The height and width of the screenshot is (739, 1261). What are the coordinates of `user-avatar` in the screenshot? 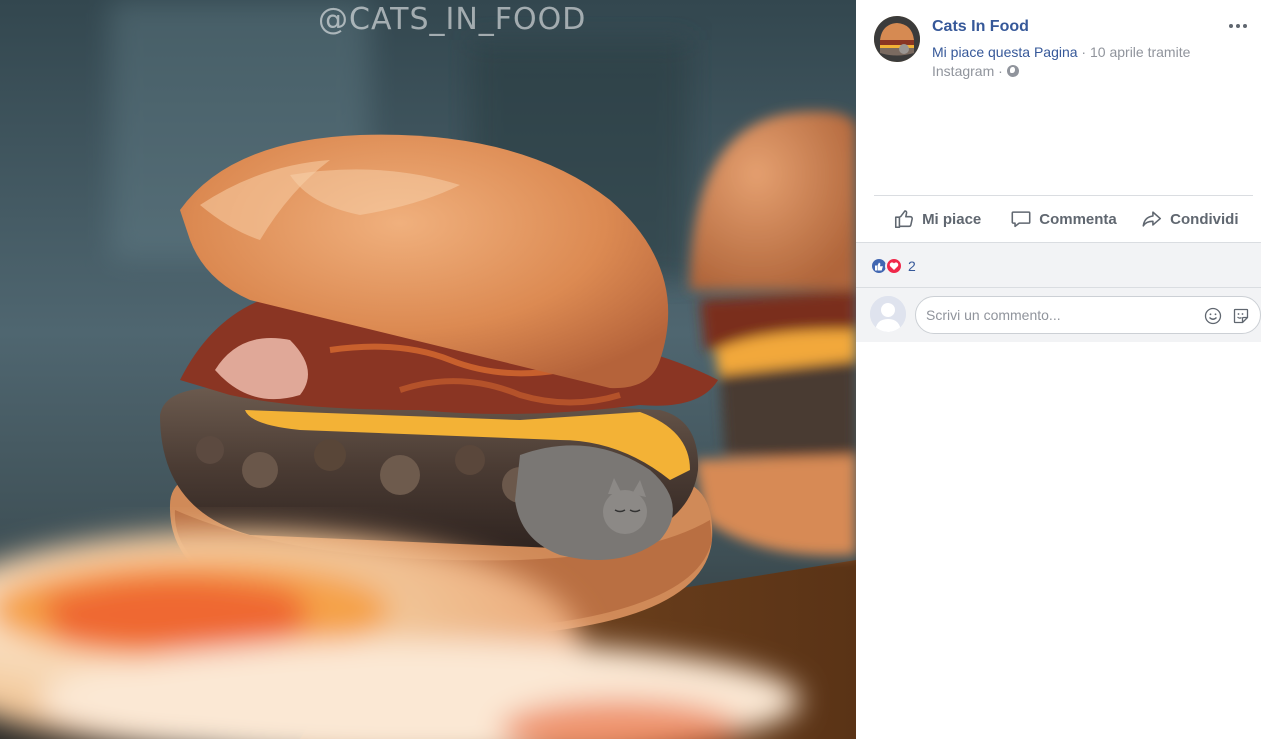 It's located at (888, 314).